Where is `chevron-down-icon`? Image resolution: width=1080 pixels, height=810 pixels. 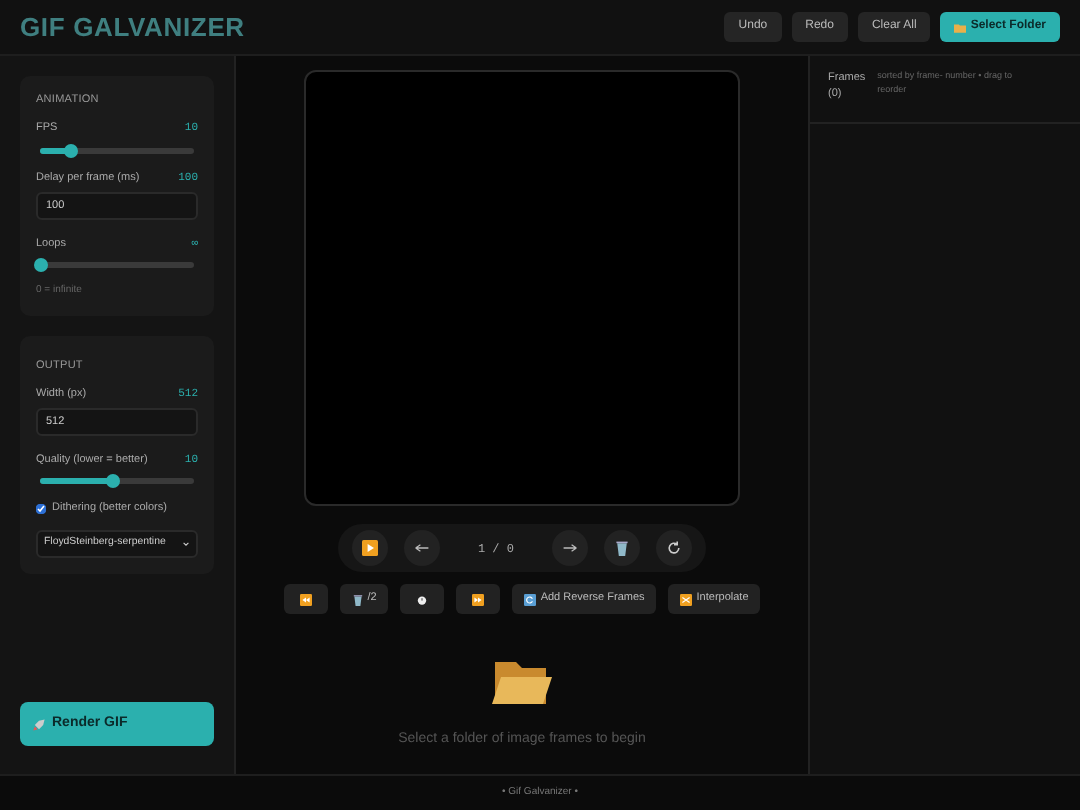
chevron-down-icon is located at coordinates (186, 543).